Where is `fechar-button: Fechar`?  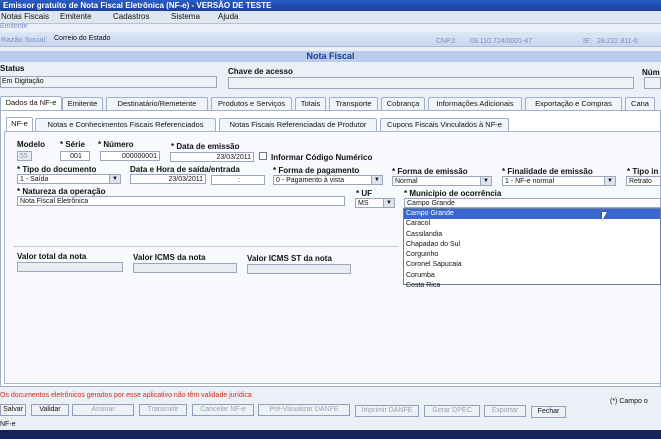
fechar-button: Fechar is located at coordinates (548, 412).